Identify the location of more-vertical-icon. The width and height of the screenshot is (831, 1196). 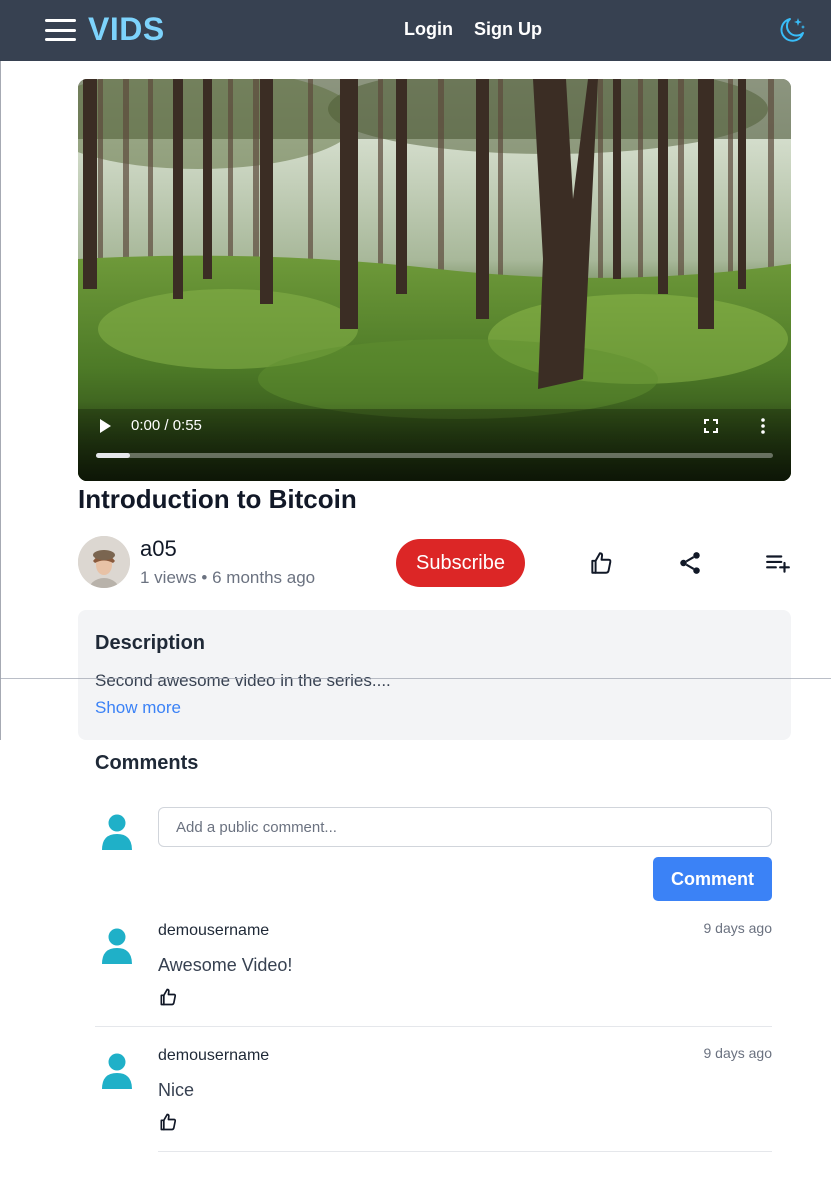
(763, 426).